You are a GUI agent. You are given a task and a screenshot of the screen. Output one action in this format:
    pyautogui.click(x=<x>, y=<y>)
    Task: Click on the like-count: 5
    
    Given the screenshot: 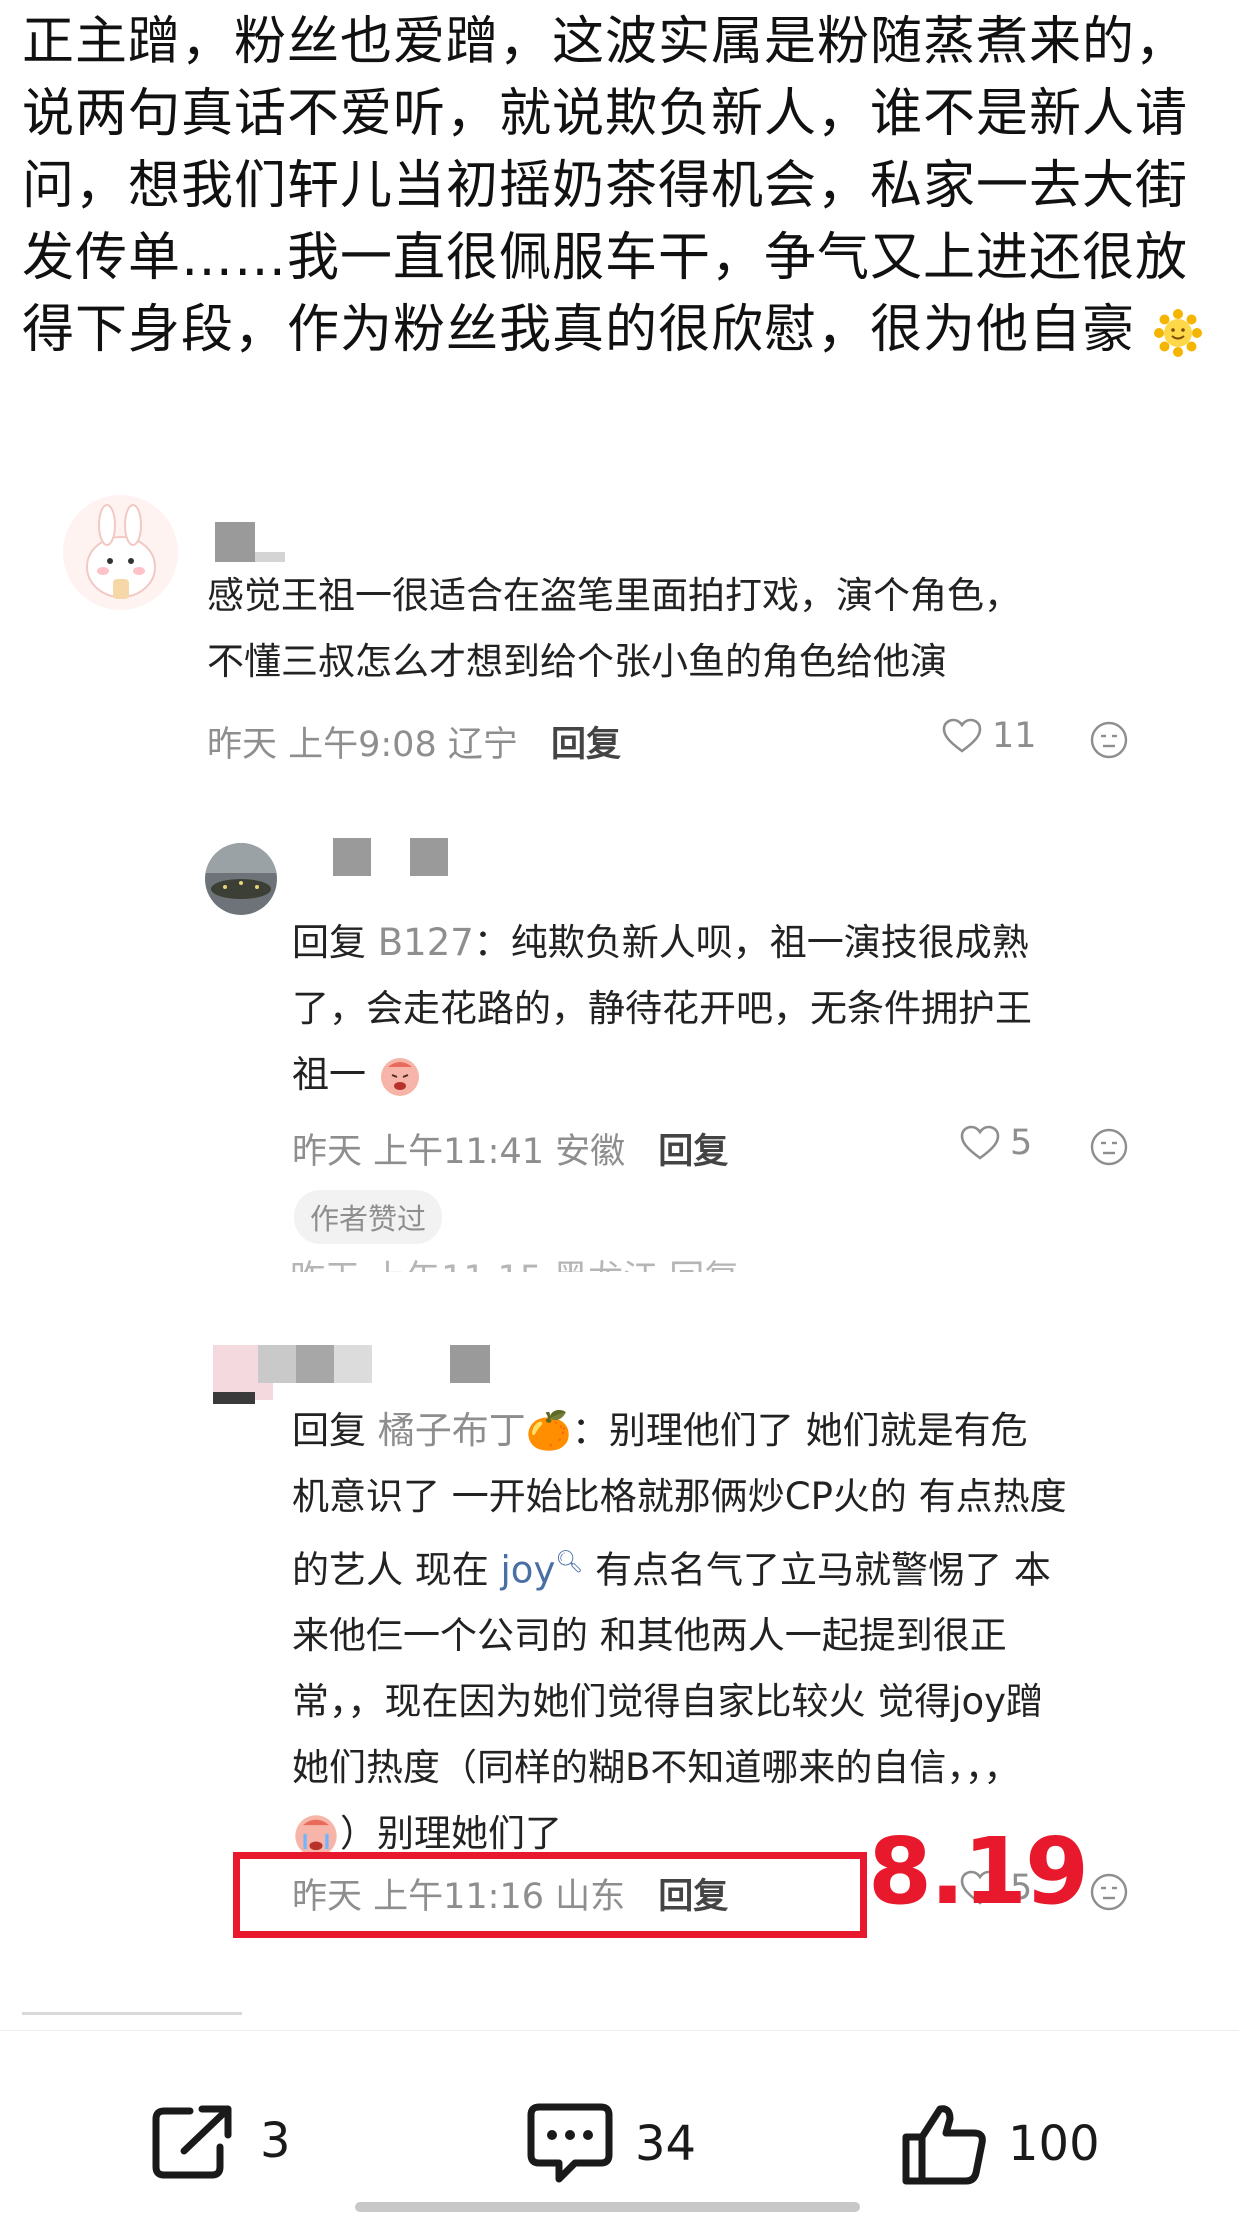 What is the action you would take?
    pyautogui.click(x=1021, y=1143)
    